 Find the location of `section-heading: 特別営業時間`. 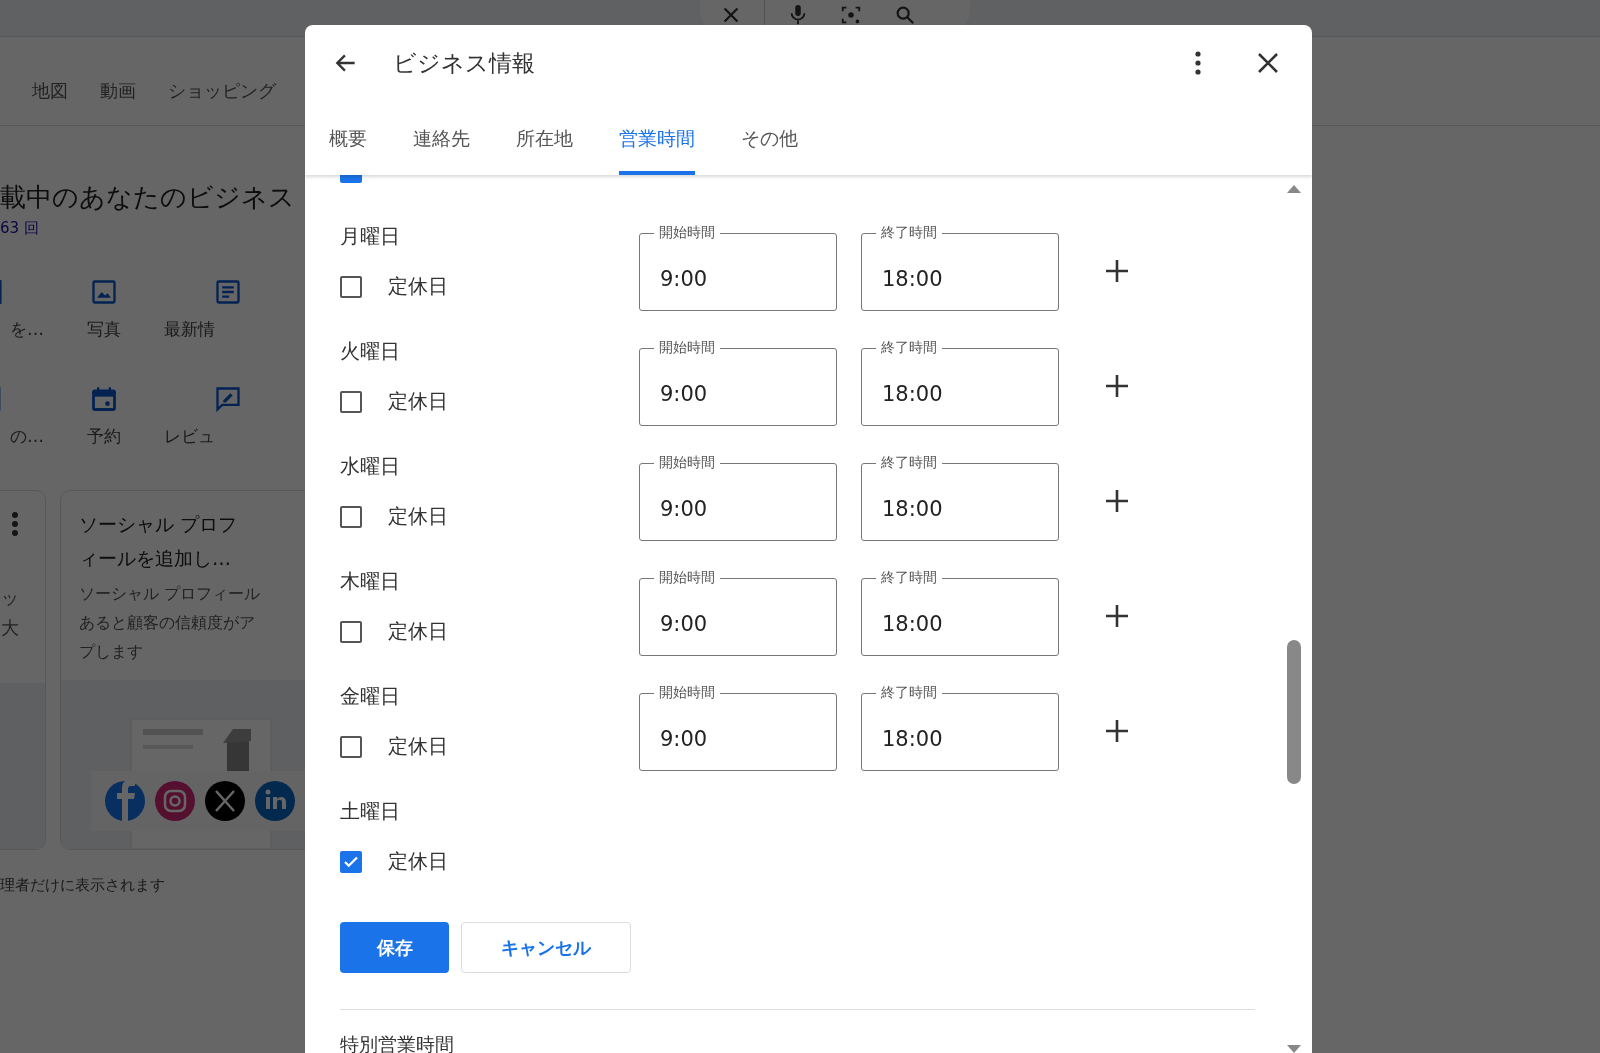

section-heading: 特別営業時間 is located at coordinates (397, 1042).